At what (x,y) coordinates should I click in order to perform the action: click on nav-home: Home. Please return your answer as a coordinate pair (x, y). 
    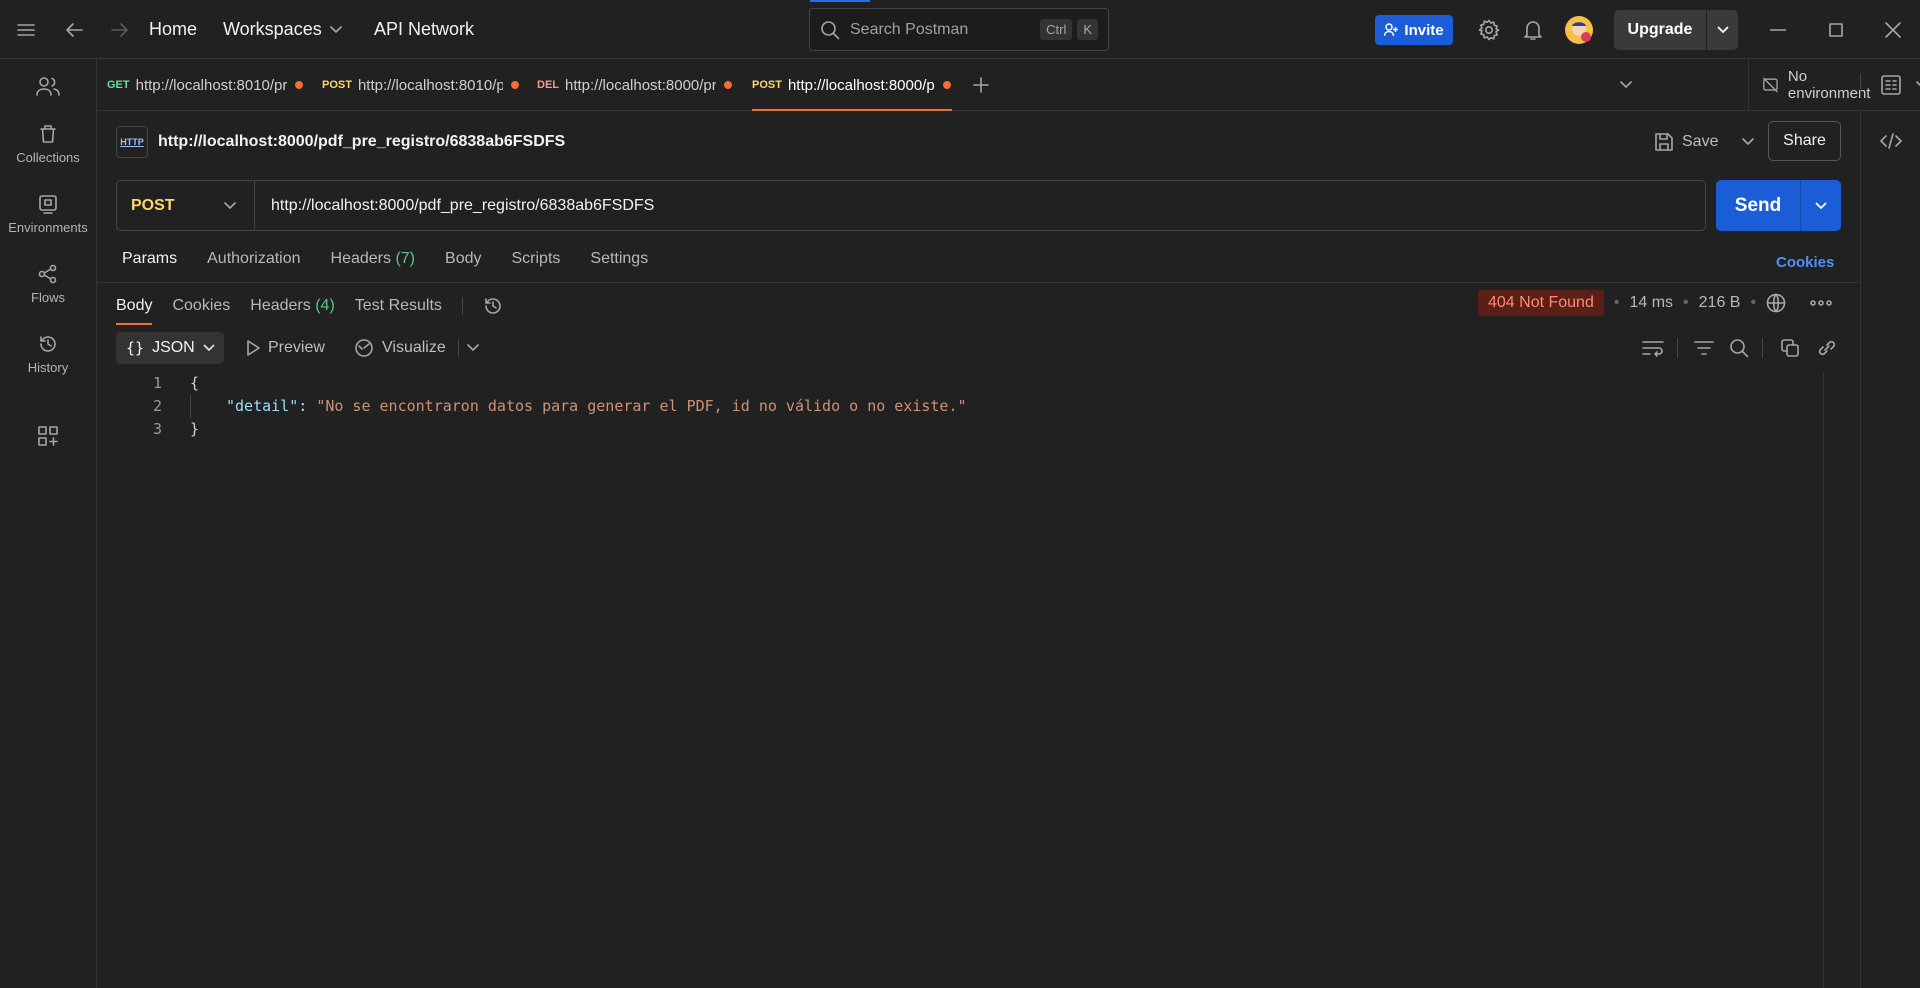
    Looking at the image, I should click on (173, 29).